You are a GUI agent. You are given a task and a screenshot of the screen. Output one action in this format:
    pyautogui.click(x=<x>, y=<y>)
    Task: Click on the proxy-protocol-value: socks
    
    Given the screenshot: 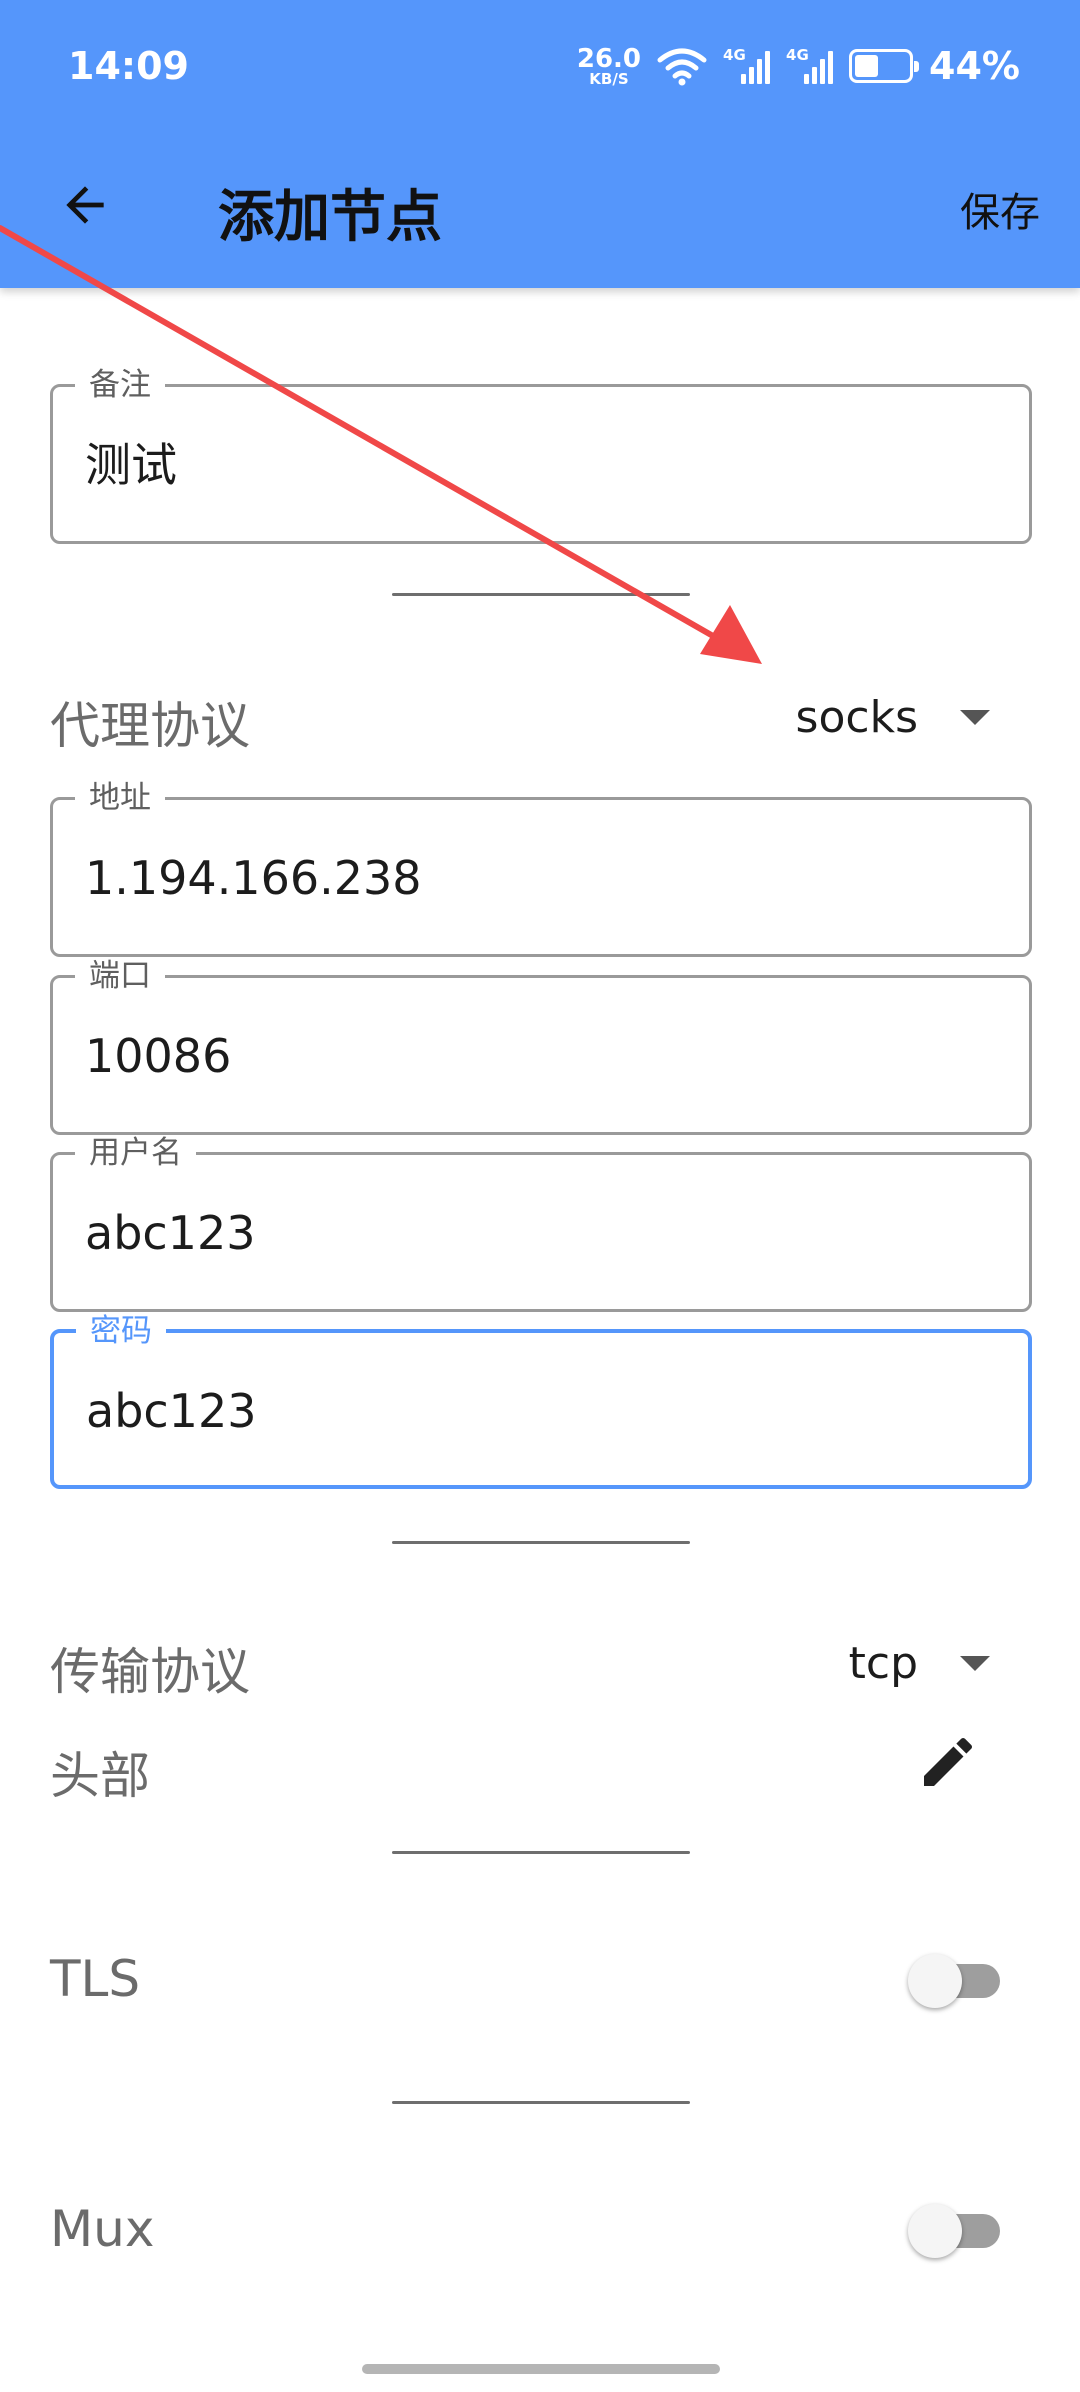 What is the action you would take?
    pyautogui.click(x=856, y=717)
    